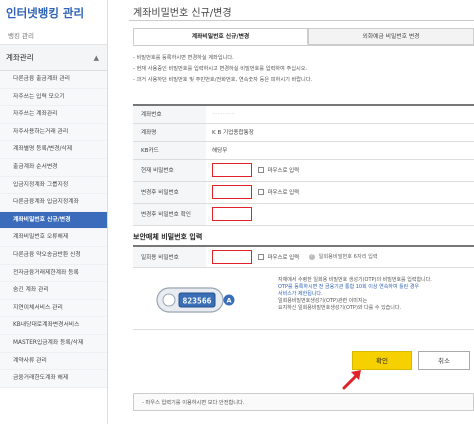  What do you see at coordinates (232, 170) in the screenshot?
I see `current-password-input` at bounding box center [232, 170].